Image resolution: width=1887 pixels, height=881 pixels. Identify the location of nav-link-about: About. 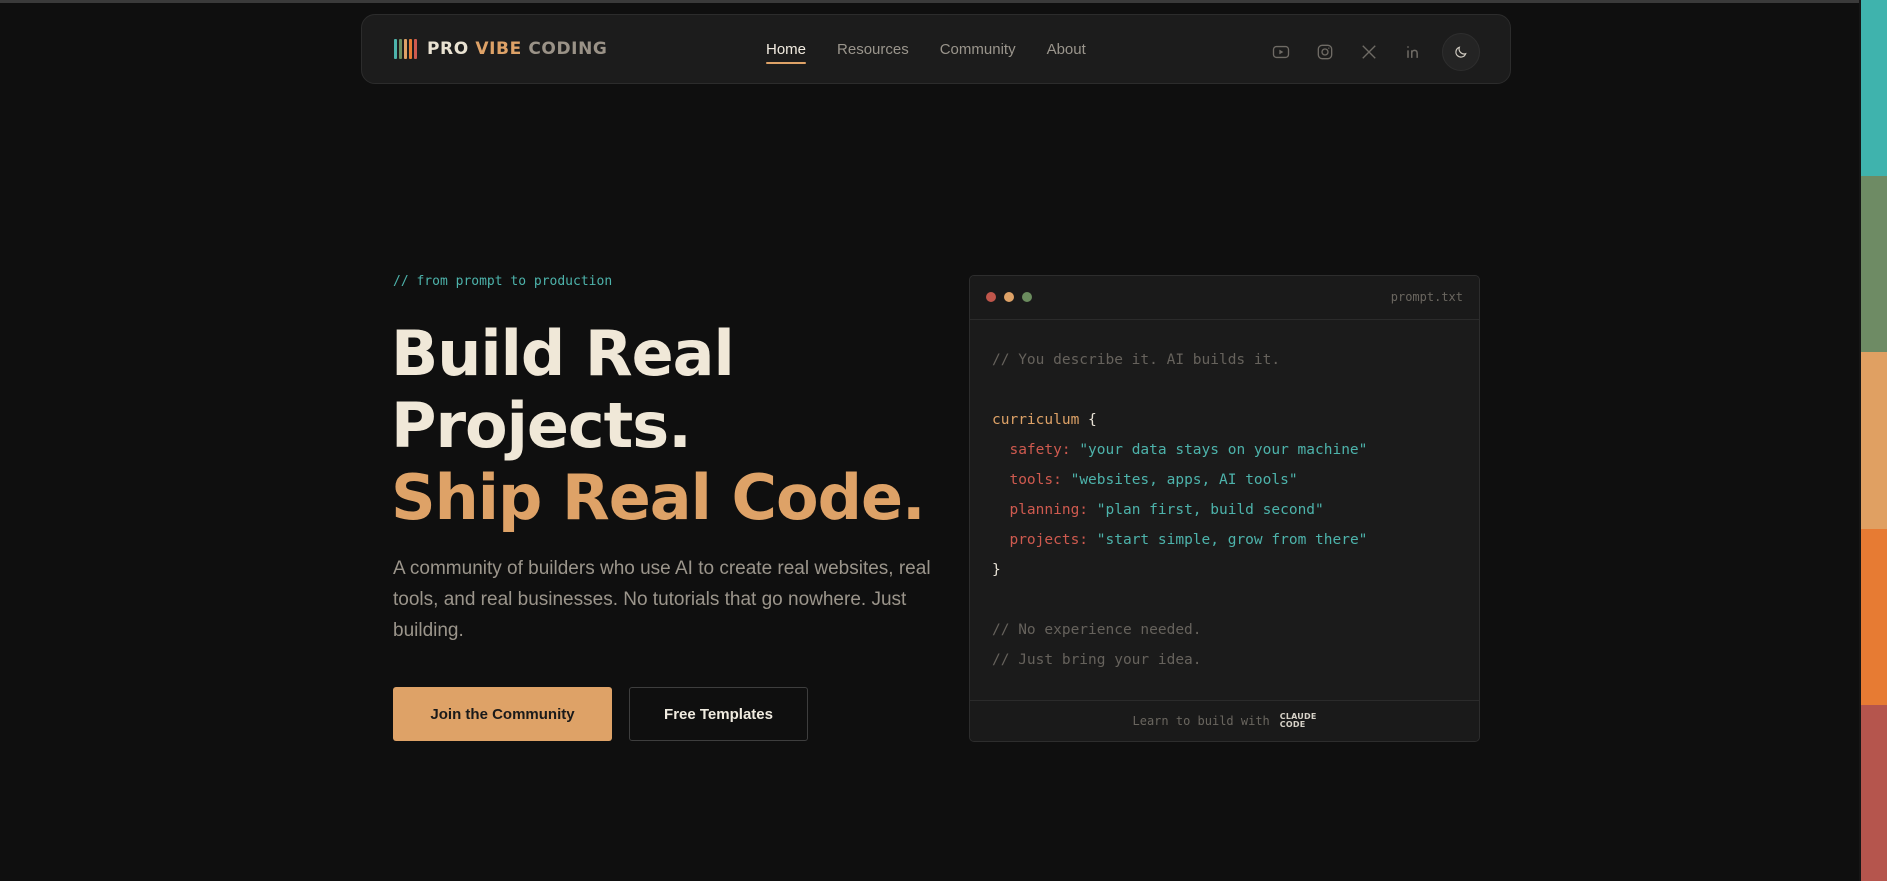
(1066, 52).